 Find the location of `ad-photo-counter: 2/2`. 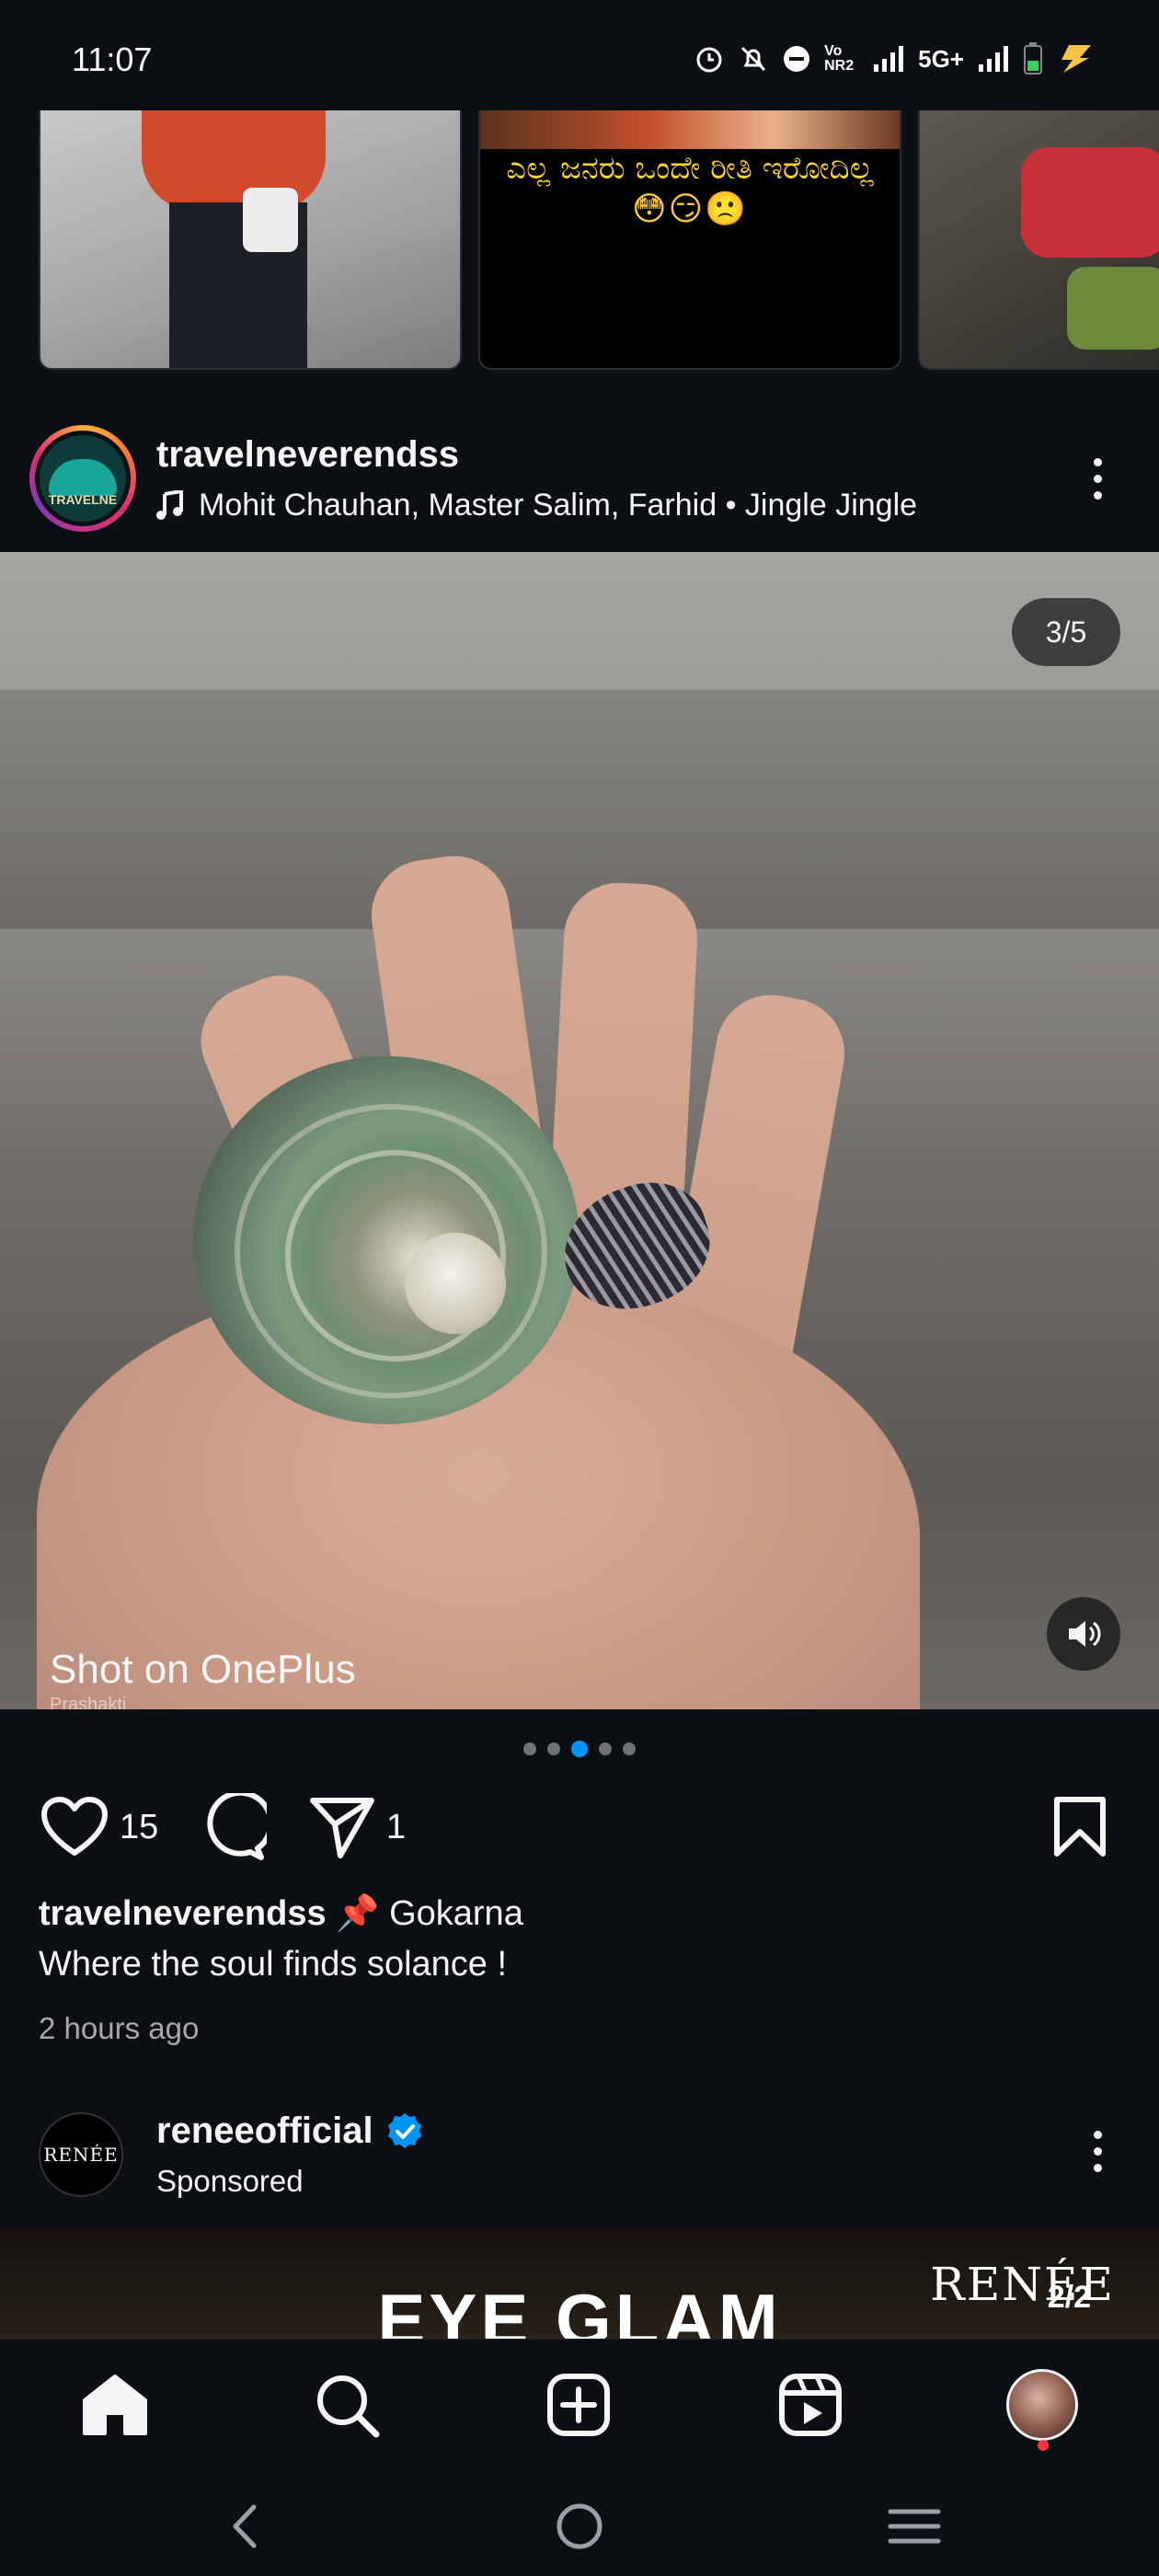

ad-photo-counter: 2/2 is located at coordinates (1069, 2297).